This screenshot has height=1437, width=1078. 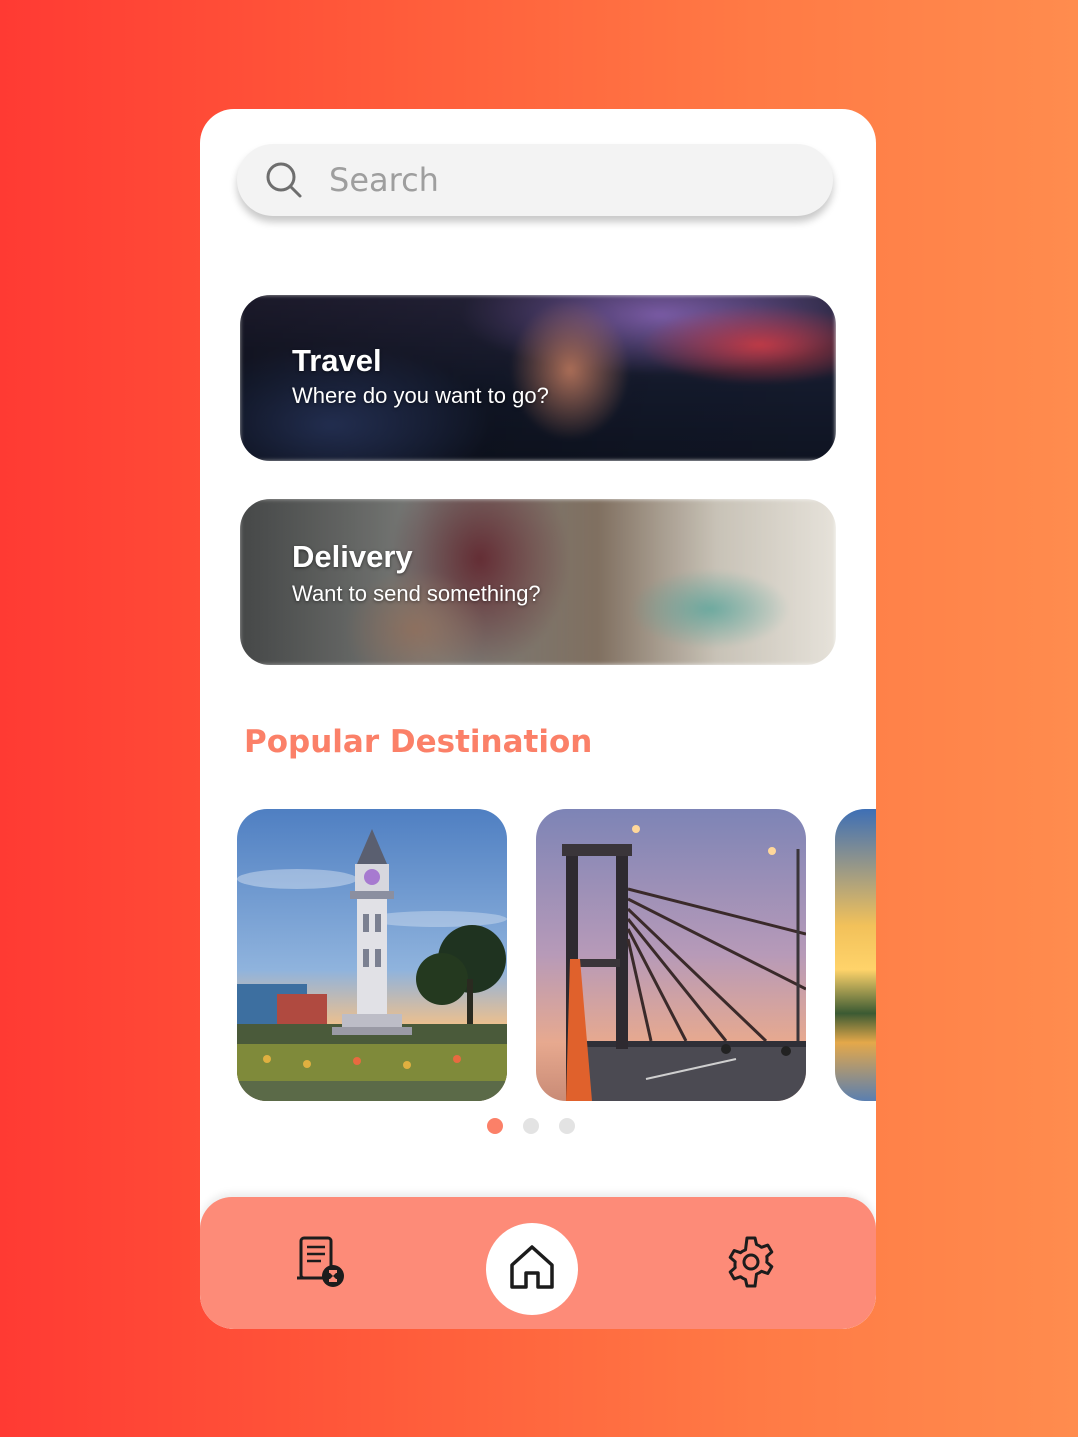 What do you see at coordinates (337, 360) in the screenshot?
I see `travel-card-title: Travel` at bounding box center [337, 360].